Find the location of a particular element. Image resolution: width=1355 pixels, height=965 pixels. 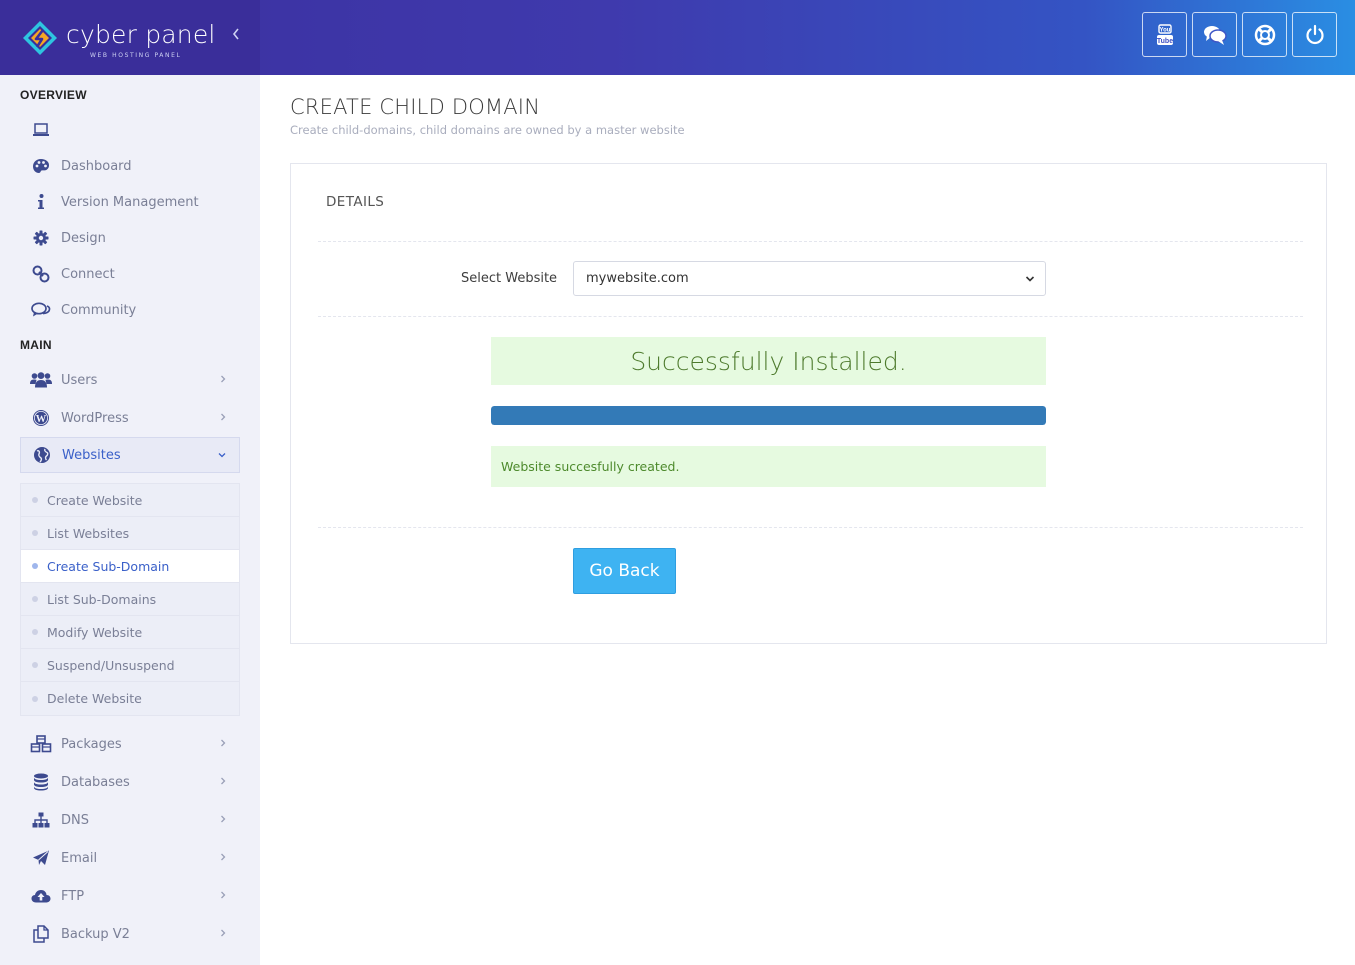

chevron-left-icon is located at coordinates (236, 36).